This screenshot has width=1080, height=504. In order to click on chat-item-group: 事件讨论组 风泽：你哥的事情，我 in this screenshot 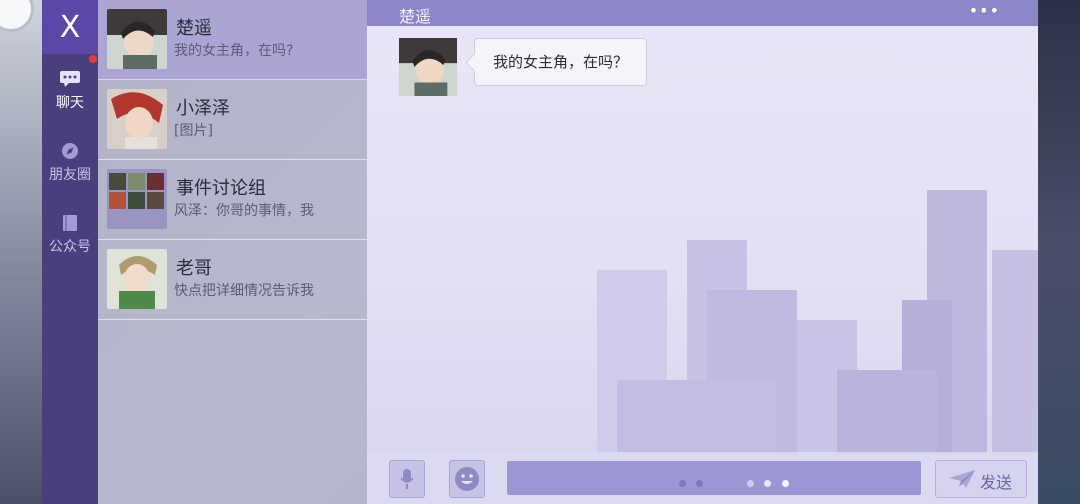, I will do `click(232, 200)`.